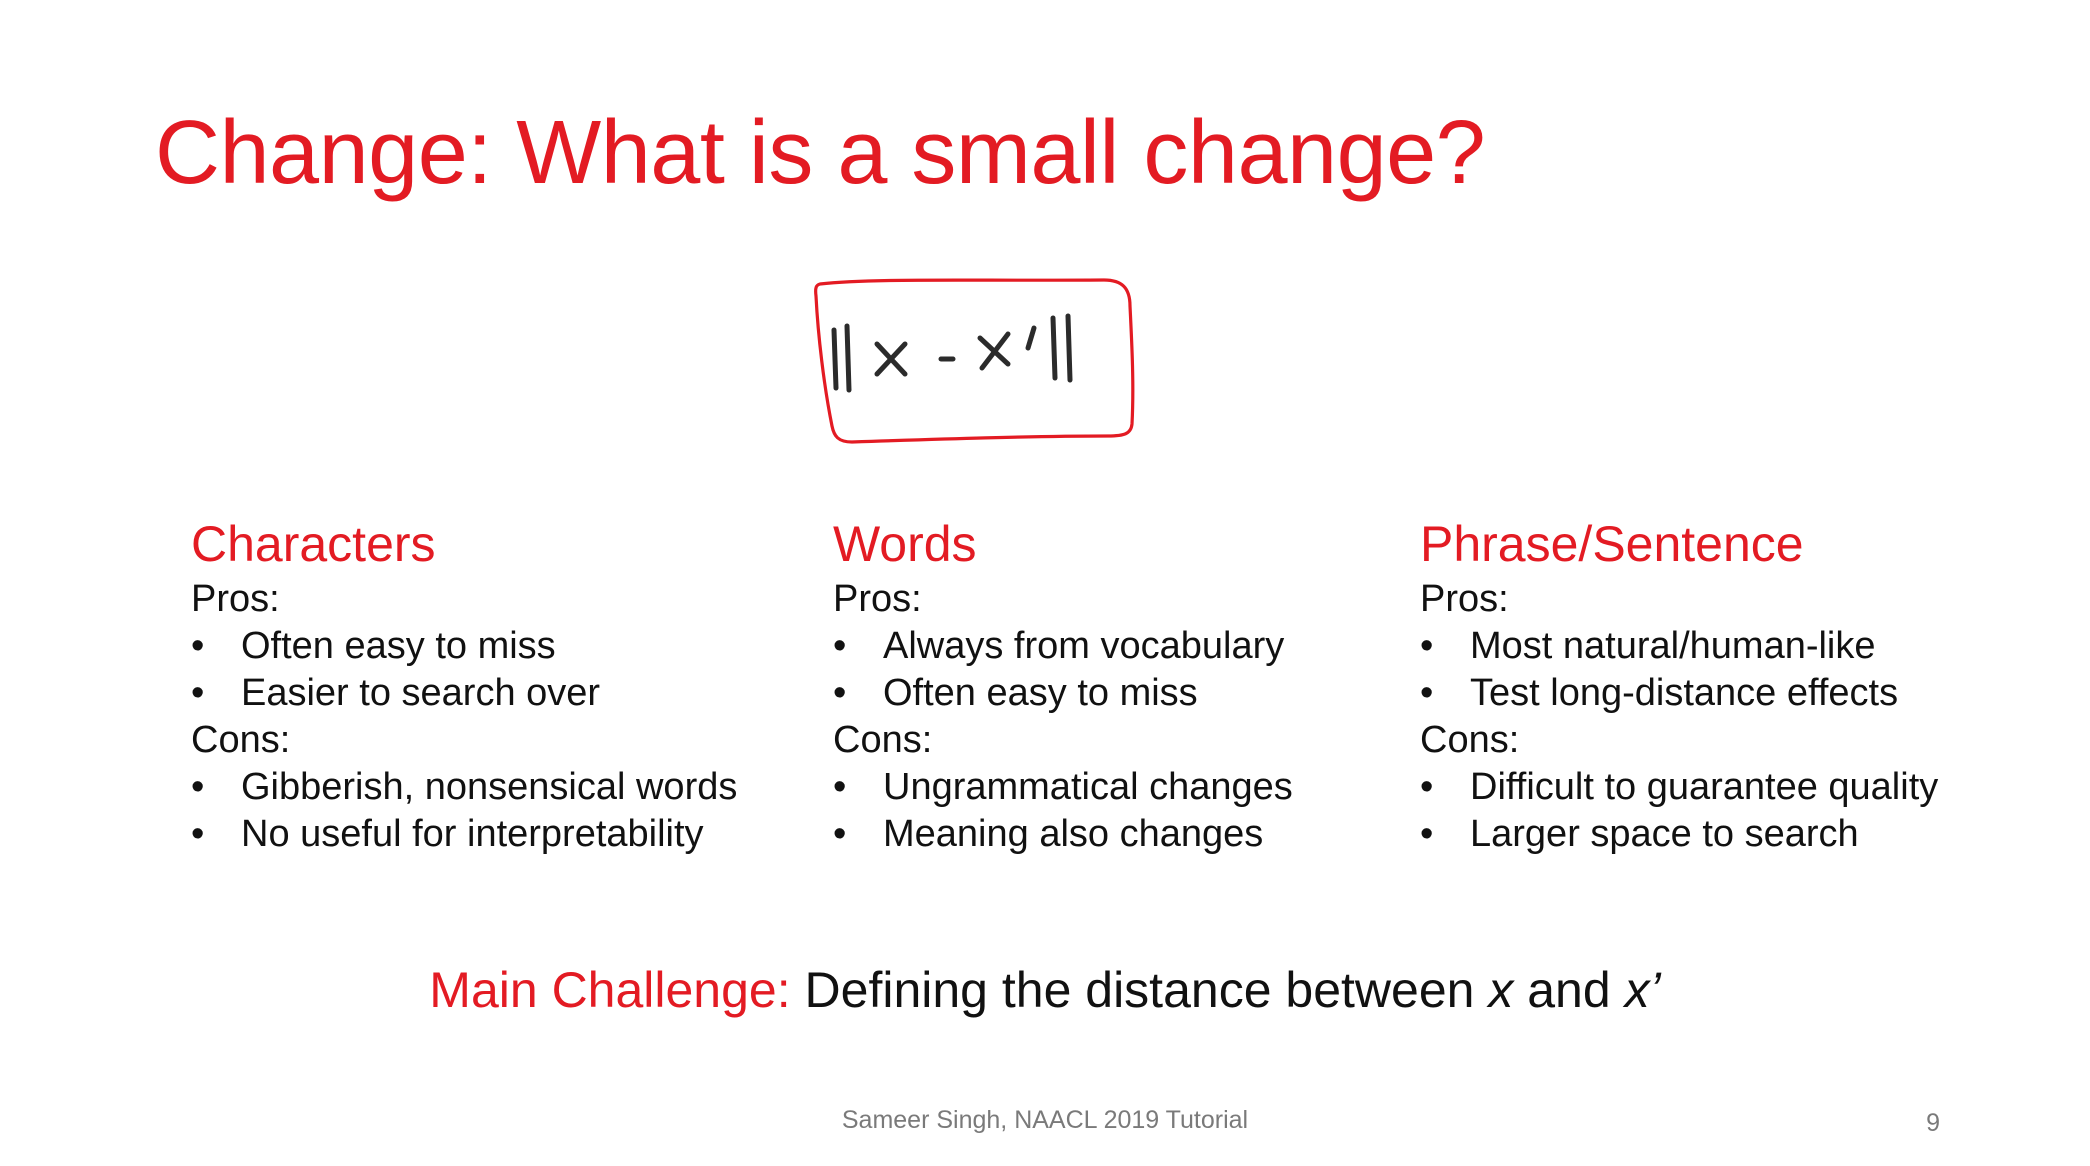  Describe the element at coordinates (1063, 834) in the screenshot. I see `cons-item: Meaning also changes` at that location.